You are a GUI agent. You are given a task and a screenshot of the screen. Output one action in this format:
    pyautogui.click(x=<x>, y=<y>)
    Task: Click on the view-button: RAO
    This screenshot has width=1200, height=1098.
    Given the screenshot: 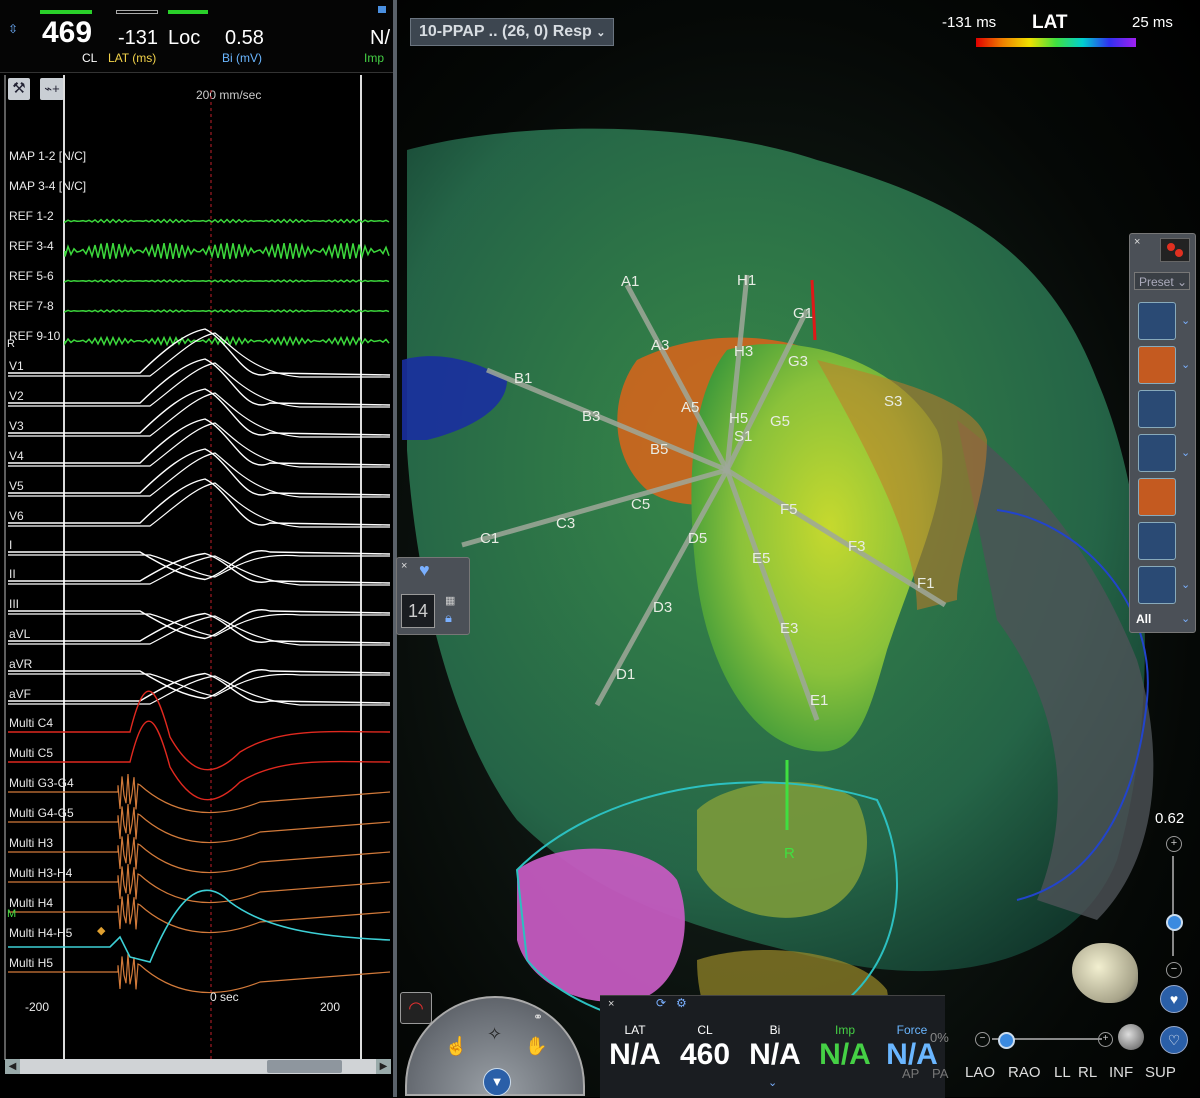 What is the action you would take?
    pyautogui.click(x=1024, y=1072)
    